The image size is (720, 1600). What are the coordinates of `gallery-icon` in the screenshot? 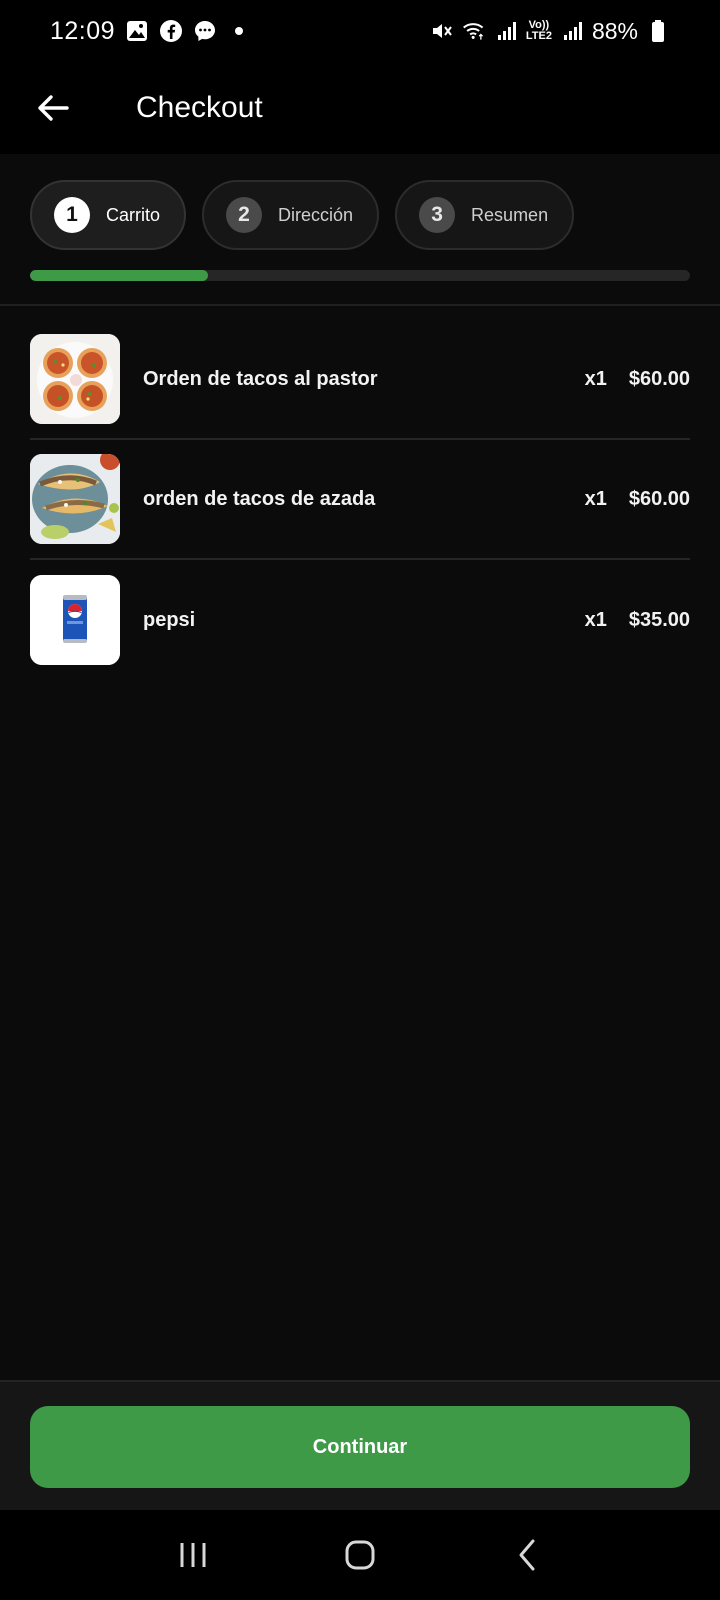 It's located at (137, 31).